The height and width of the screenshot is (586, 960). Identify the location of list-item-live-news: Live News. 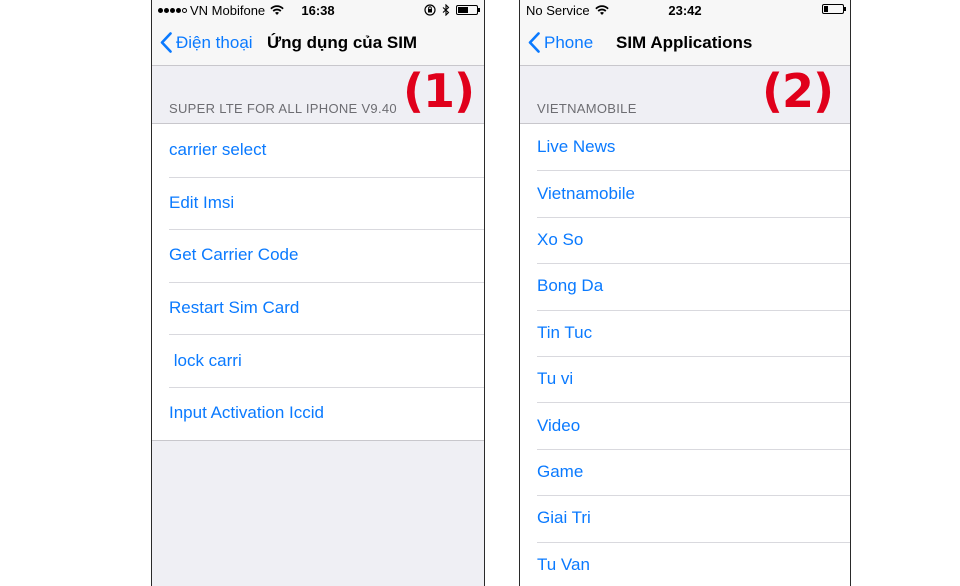
(685, 147).